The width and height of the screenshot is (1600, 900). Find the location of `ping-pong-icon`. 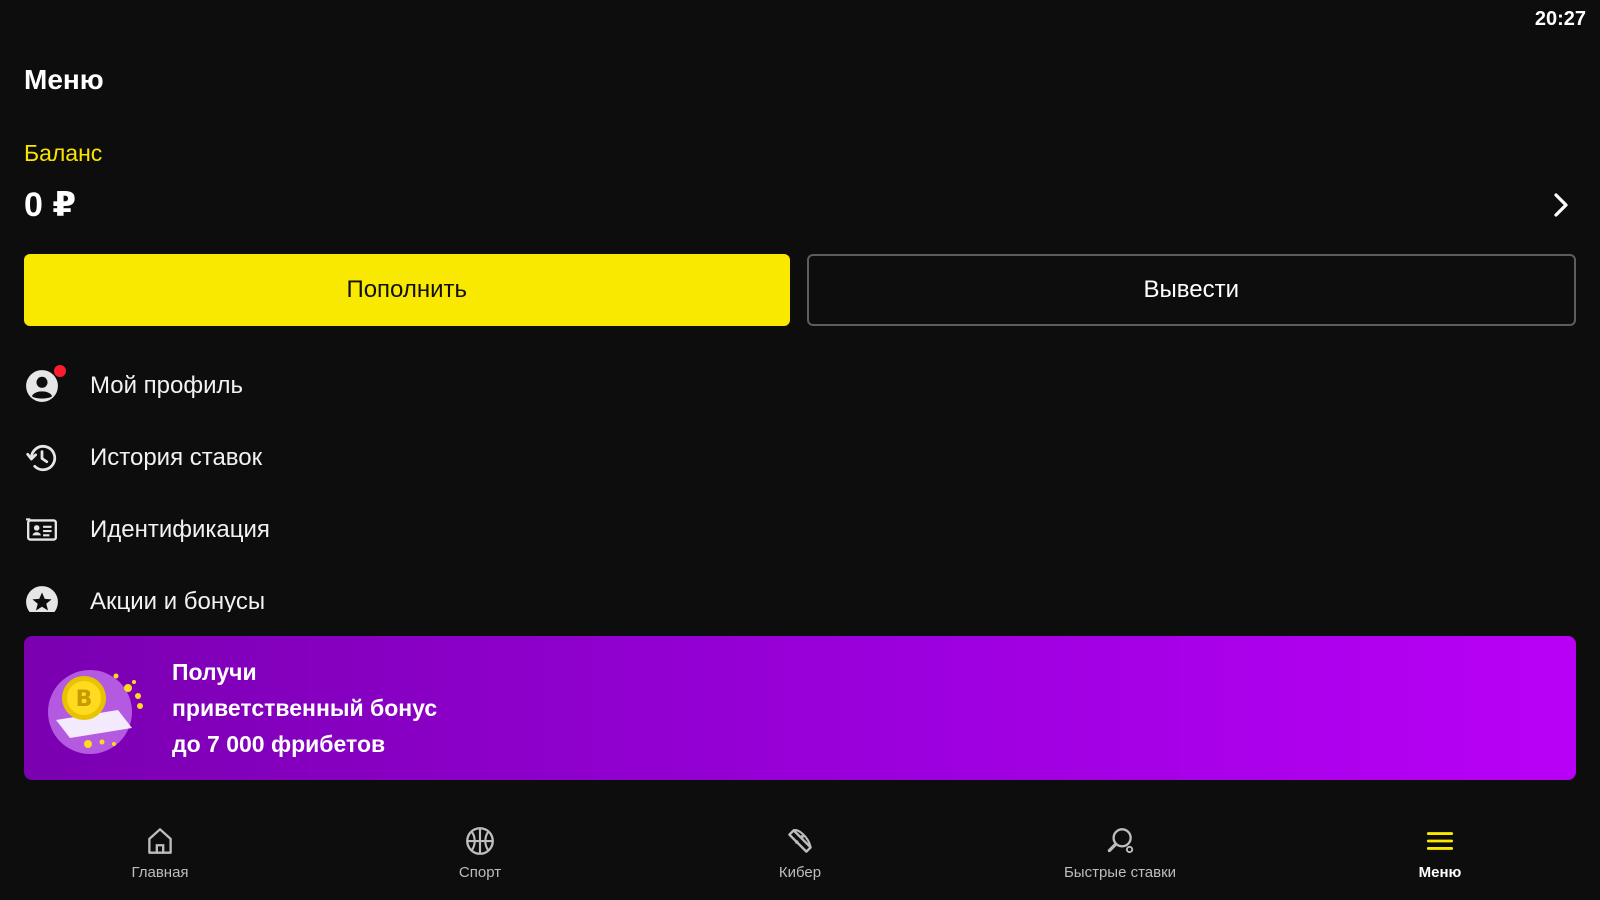

ping-pong-icon is located at coordinates (1120, 841).